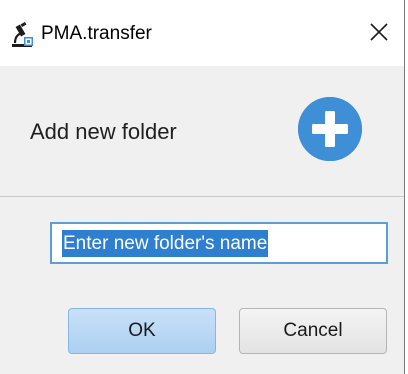 This screenshot has height=374, width=408. I want to click on divider, so click(202, 196).